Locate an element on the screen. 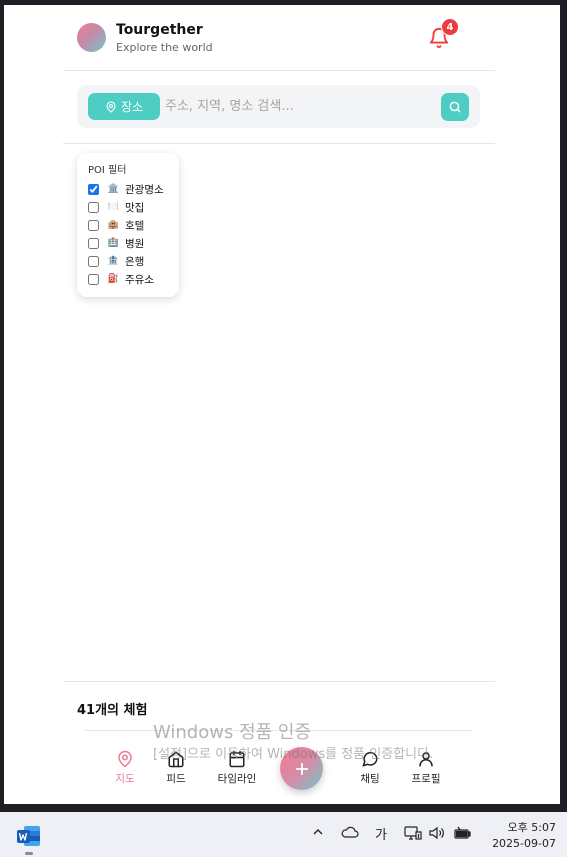 Image resolution: width=567 pixels, height=857 pixels. experience-count: 41개의 체험 is located at coordinates (112, 710).